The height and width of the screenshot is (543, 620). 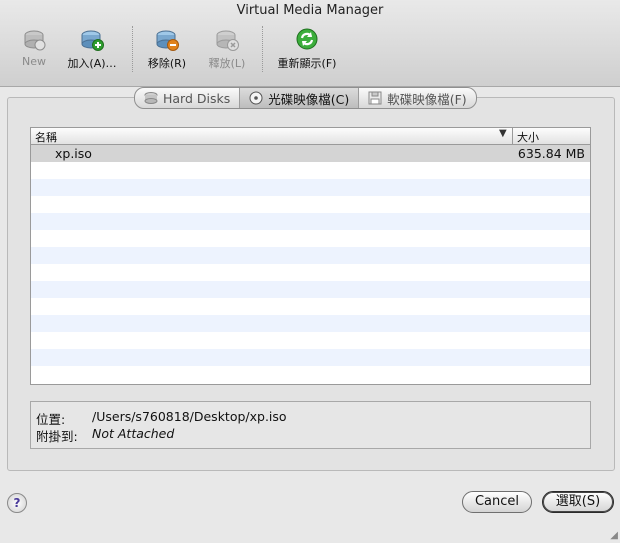 I want to click on list-header: 名稱 ▼ 大小, so click(x=310, y=136).